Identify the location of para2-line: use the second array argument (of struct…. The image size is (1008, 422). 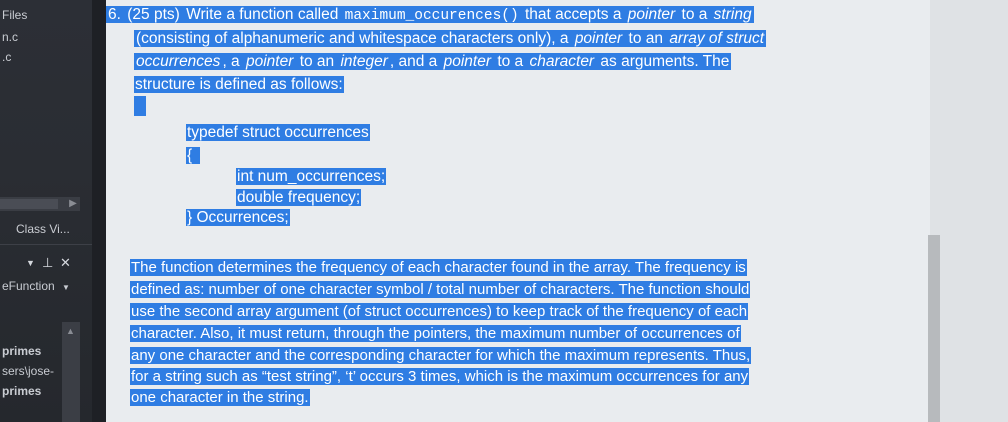
(439, 312).